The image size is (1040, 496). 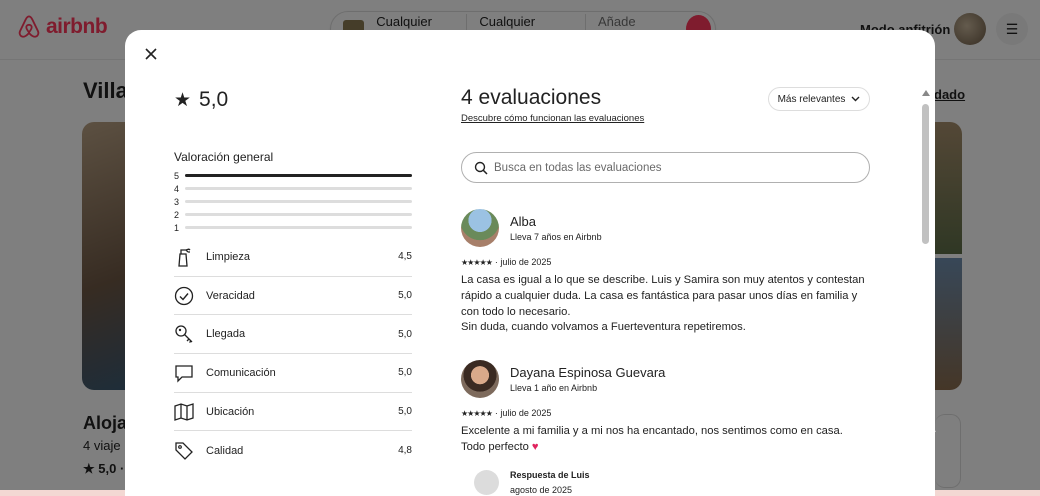 I want to click on distribution-stars: 2, so click(x=177, y=214).